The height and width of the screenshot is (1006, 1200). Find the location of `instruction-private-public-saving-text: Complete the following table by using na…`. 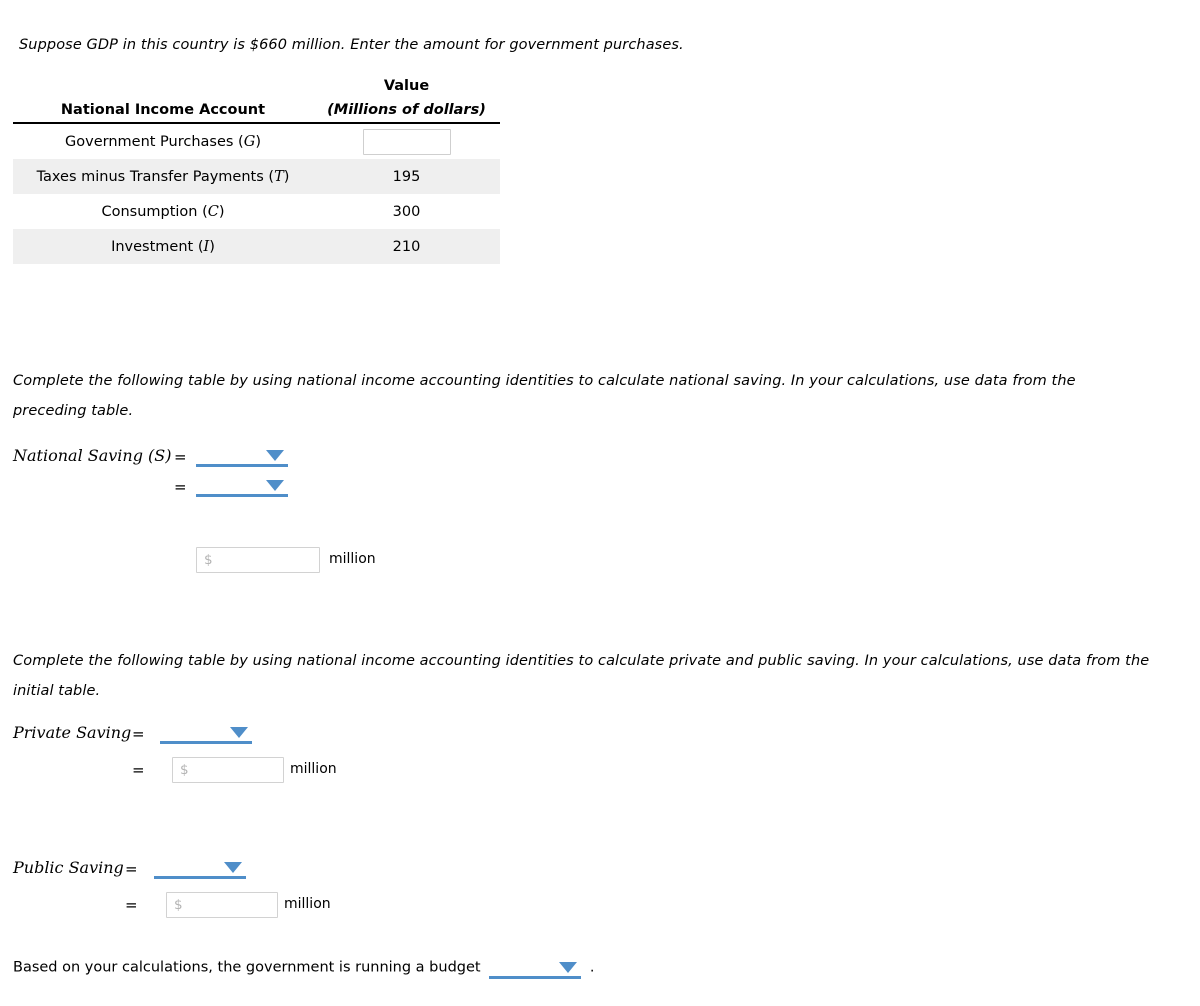

instruction-private-public-saving-text: Complete the following table by using na… is located at coordinates (581, 676).